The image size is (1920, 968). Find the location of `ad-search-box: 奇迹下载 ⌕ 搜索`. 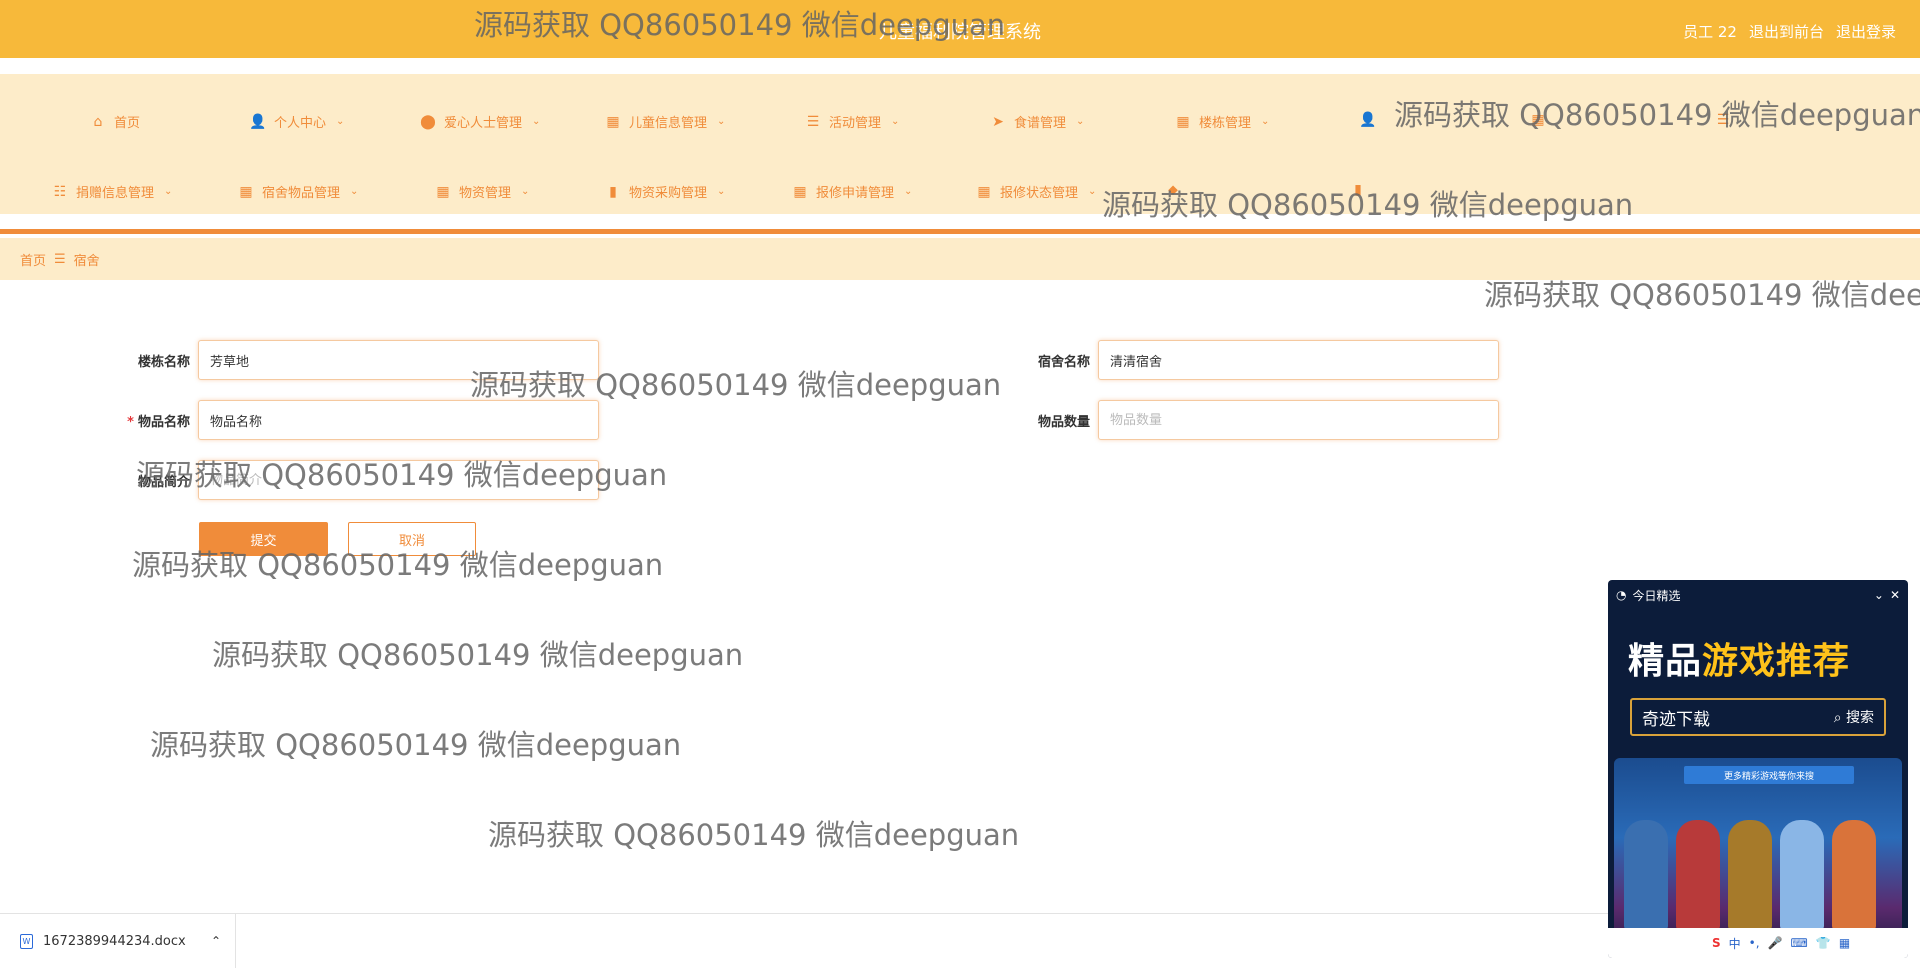

ad-search-box: 奇迹下载 ⌕ 搜索 is located at coordinates (1758, 717).